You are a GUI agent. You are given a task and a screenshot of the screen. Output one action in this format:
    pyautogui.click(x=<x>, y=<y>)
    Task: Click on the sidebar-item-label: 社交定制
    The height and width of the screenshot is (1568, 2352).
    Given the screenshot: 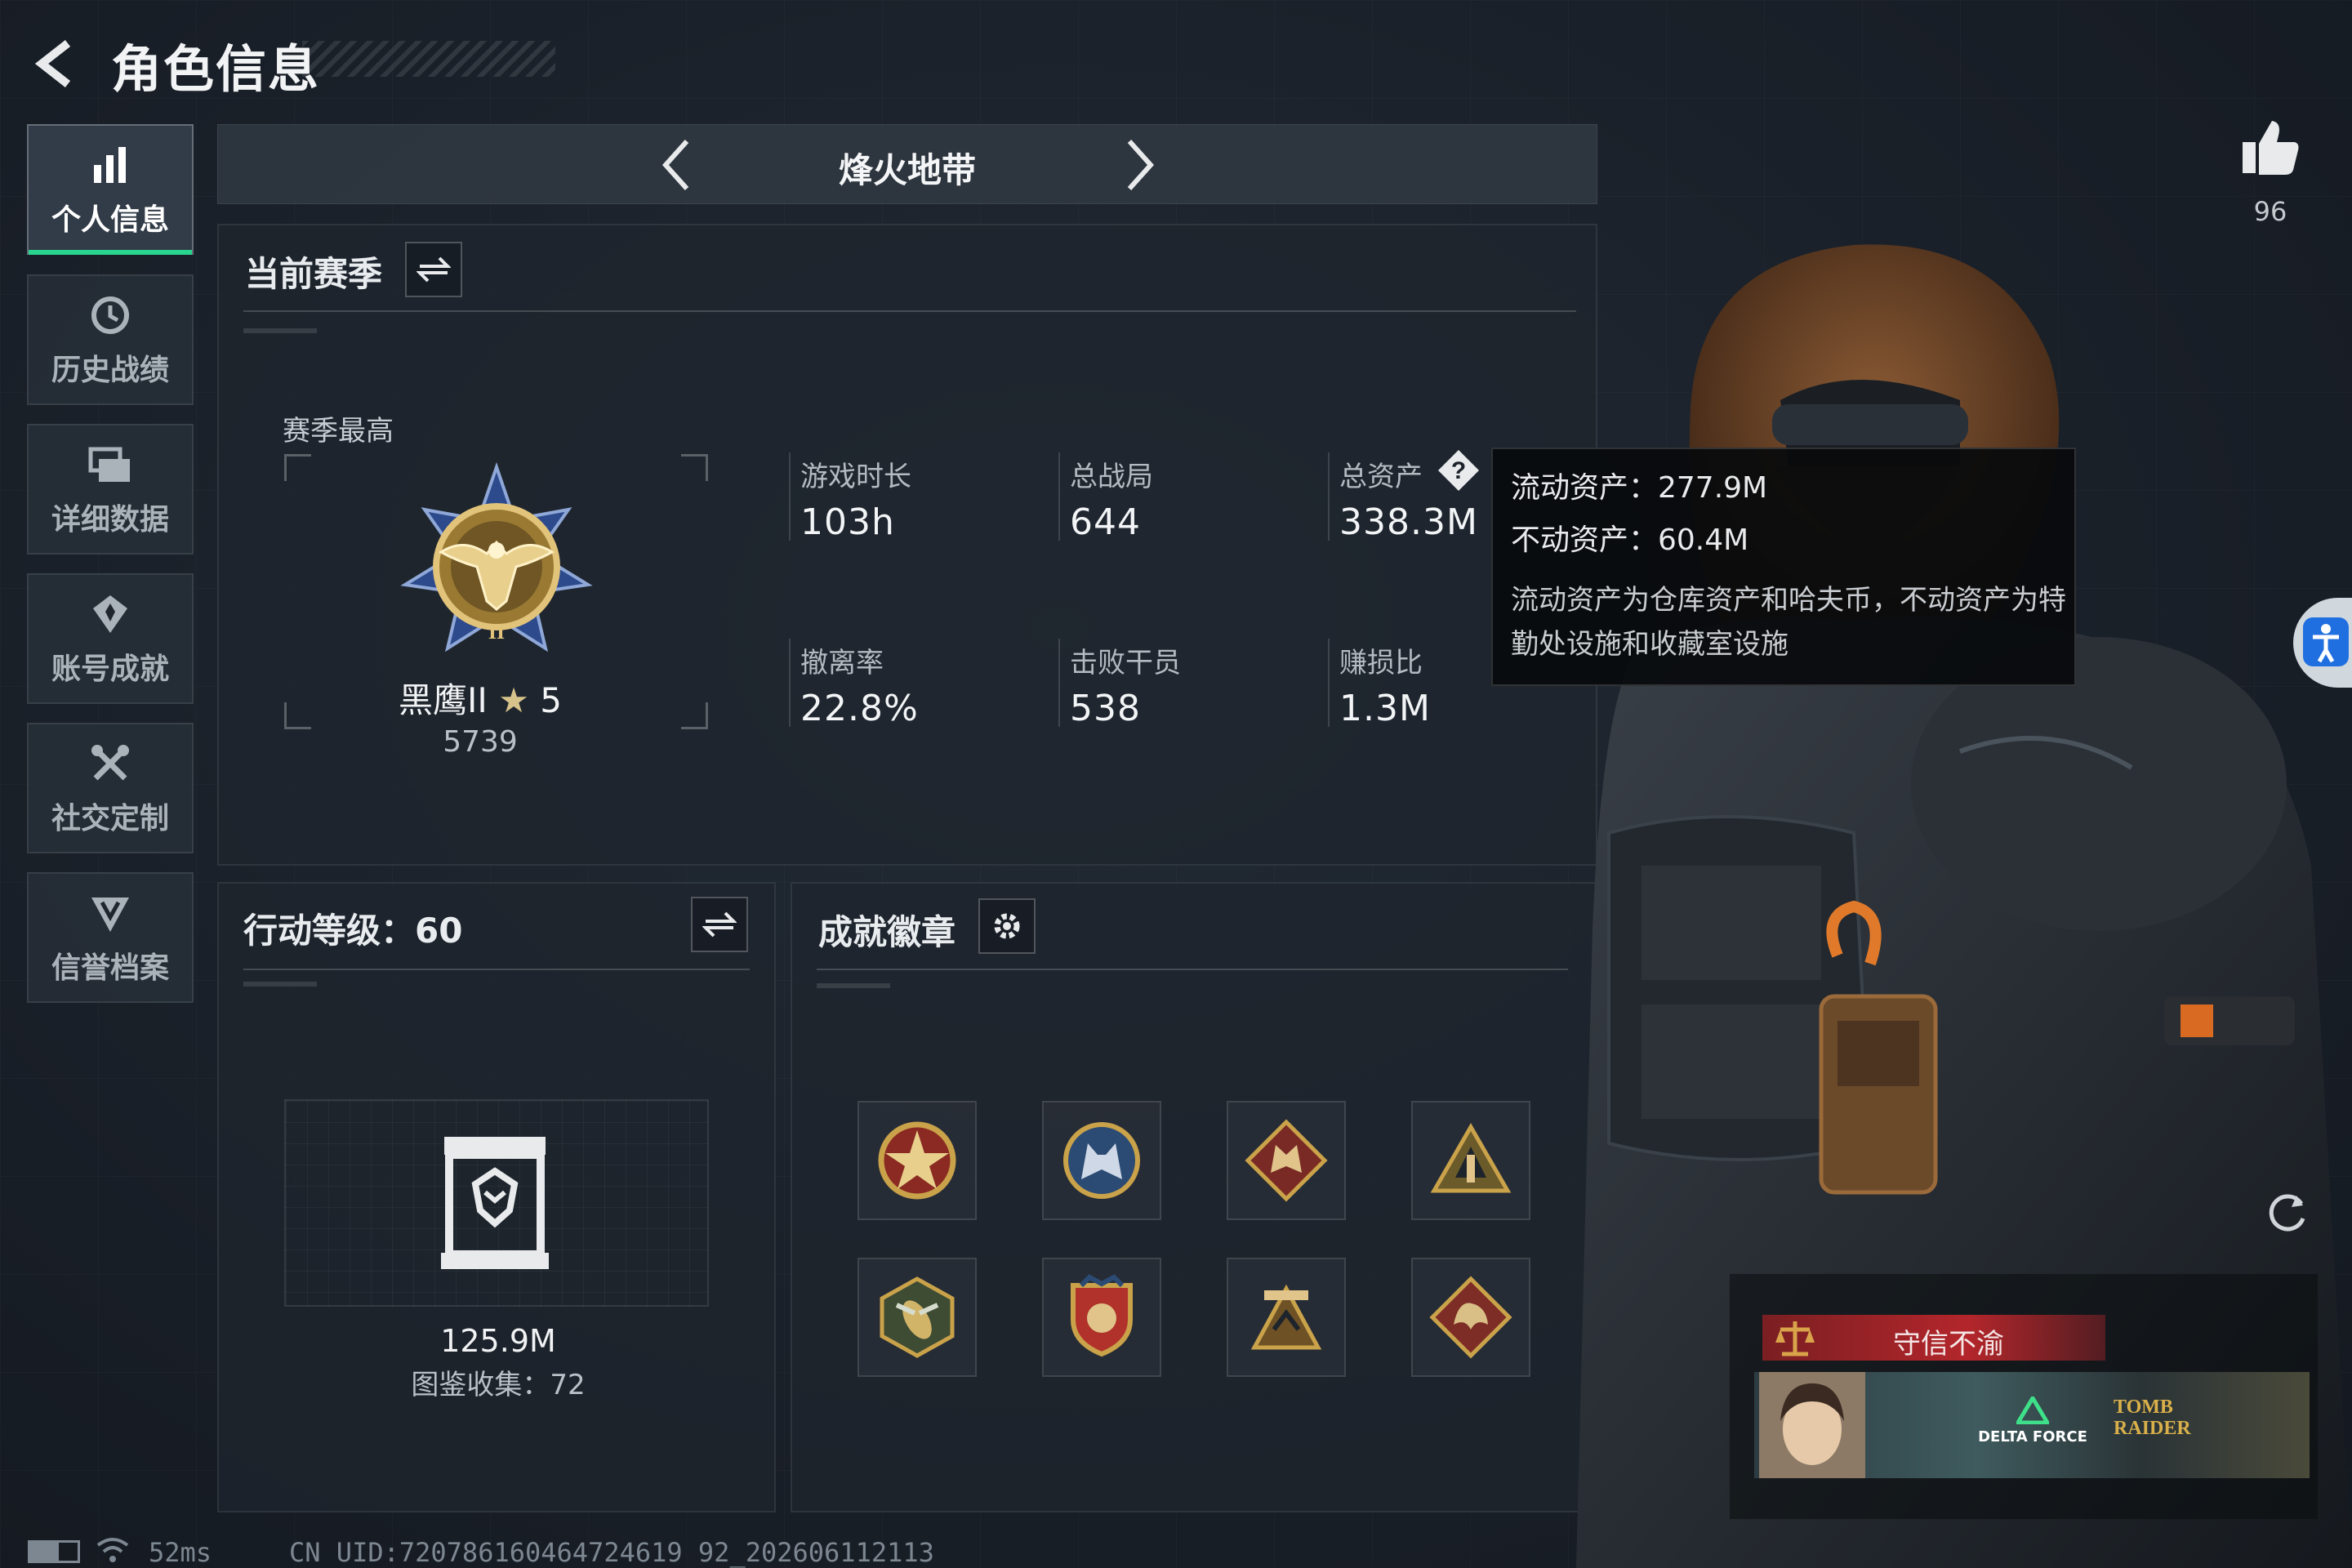 What is the action you would take?
    pyautogui.click(x=110, y=818)
    